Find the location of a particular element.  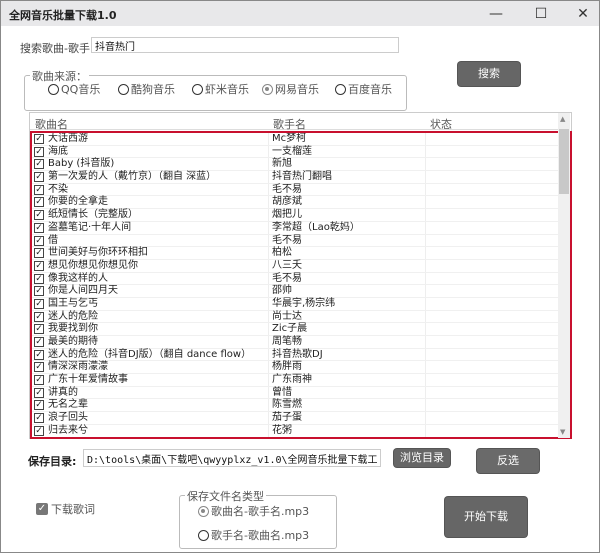

checkbox-checked-icon: ✓ is located at coordinates (42, 509).